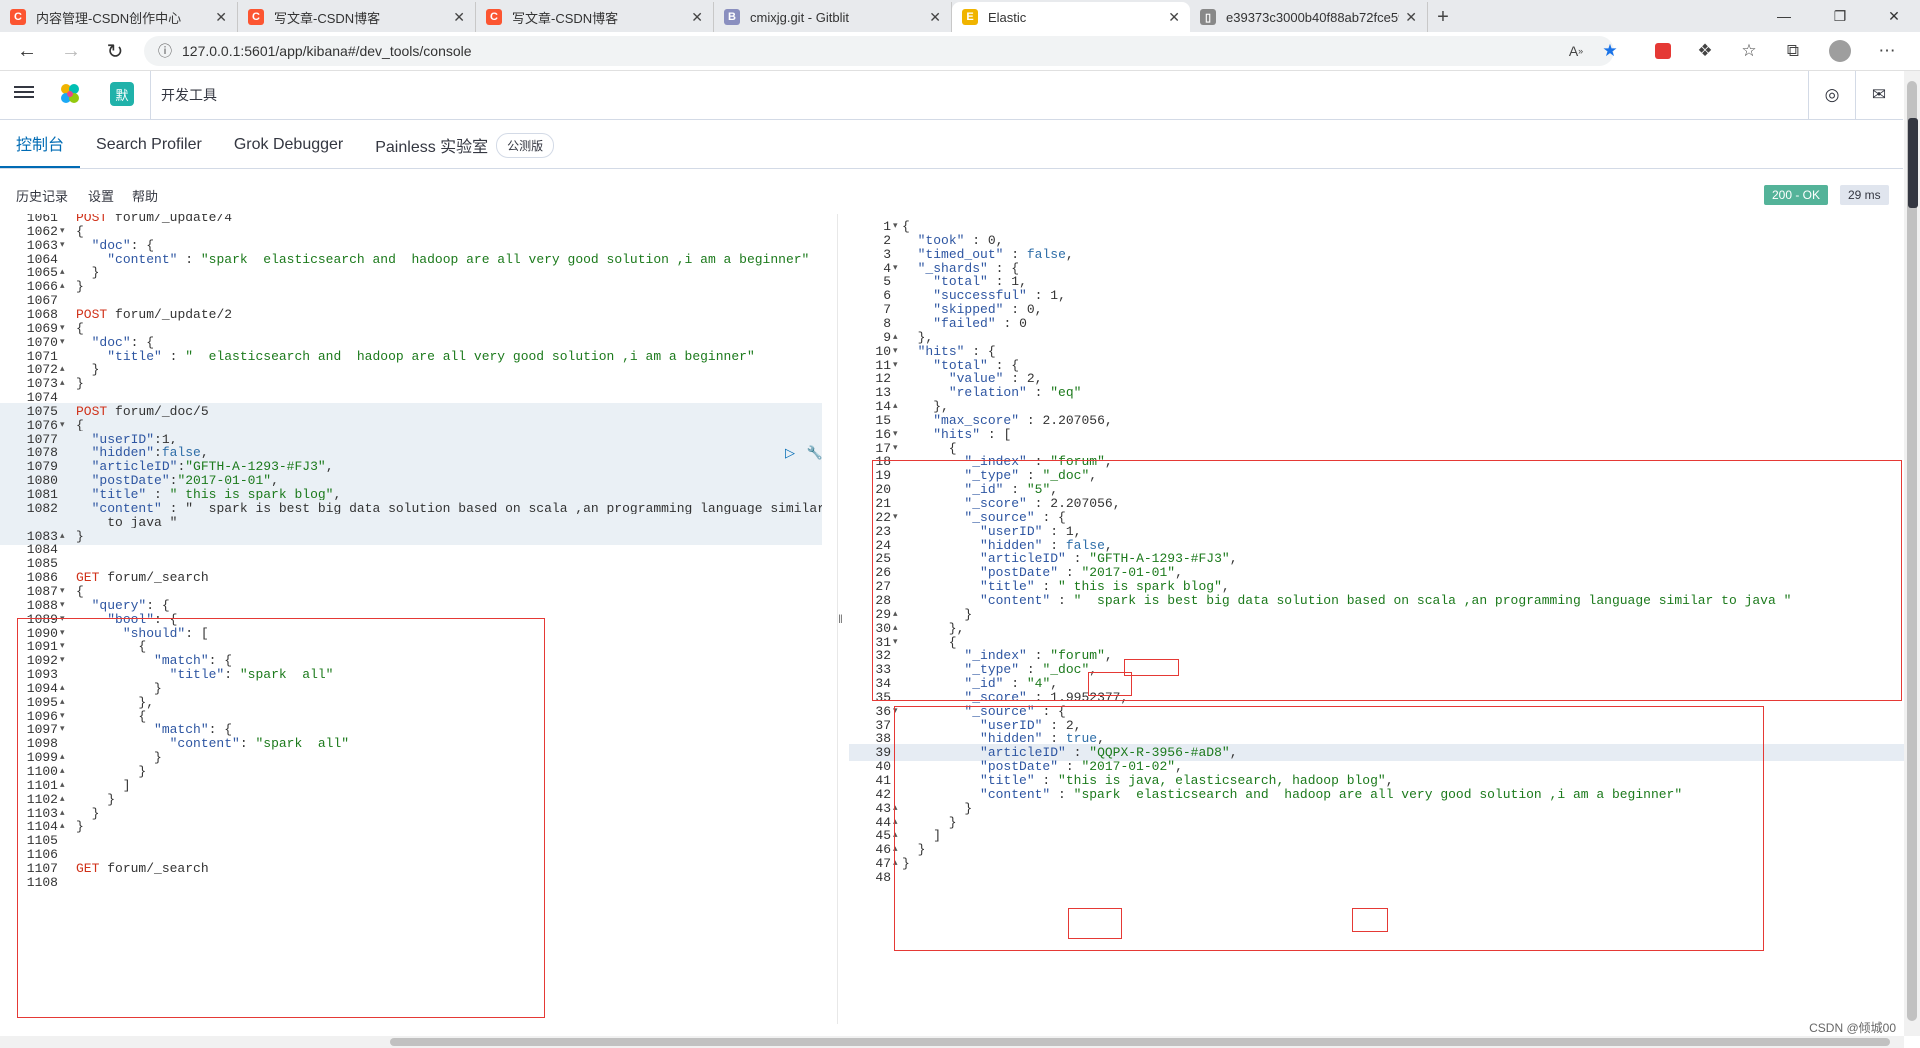 The width and height of the screenshot is (1920, 1048). I want to click on status-badge: 200 - OK, so click(1796, 195).